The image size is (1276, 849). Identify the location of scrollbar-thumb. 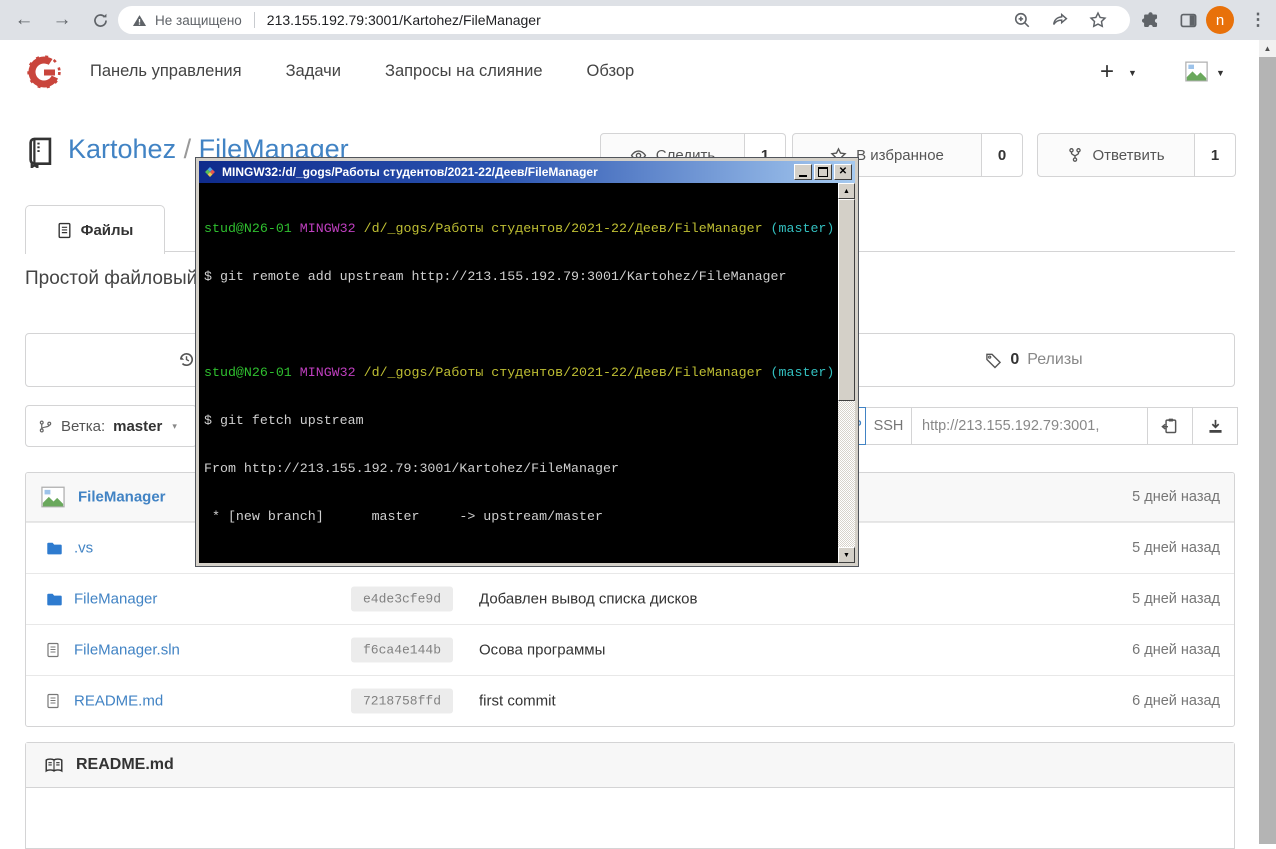
(1267, 450).